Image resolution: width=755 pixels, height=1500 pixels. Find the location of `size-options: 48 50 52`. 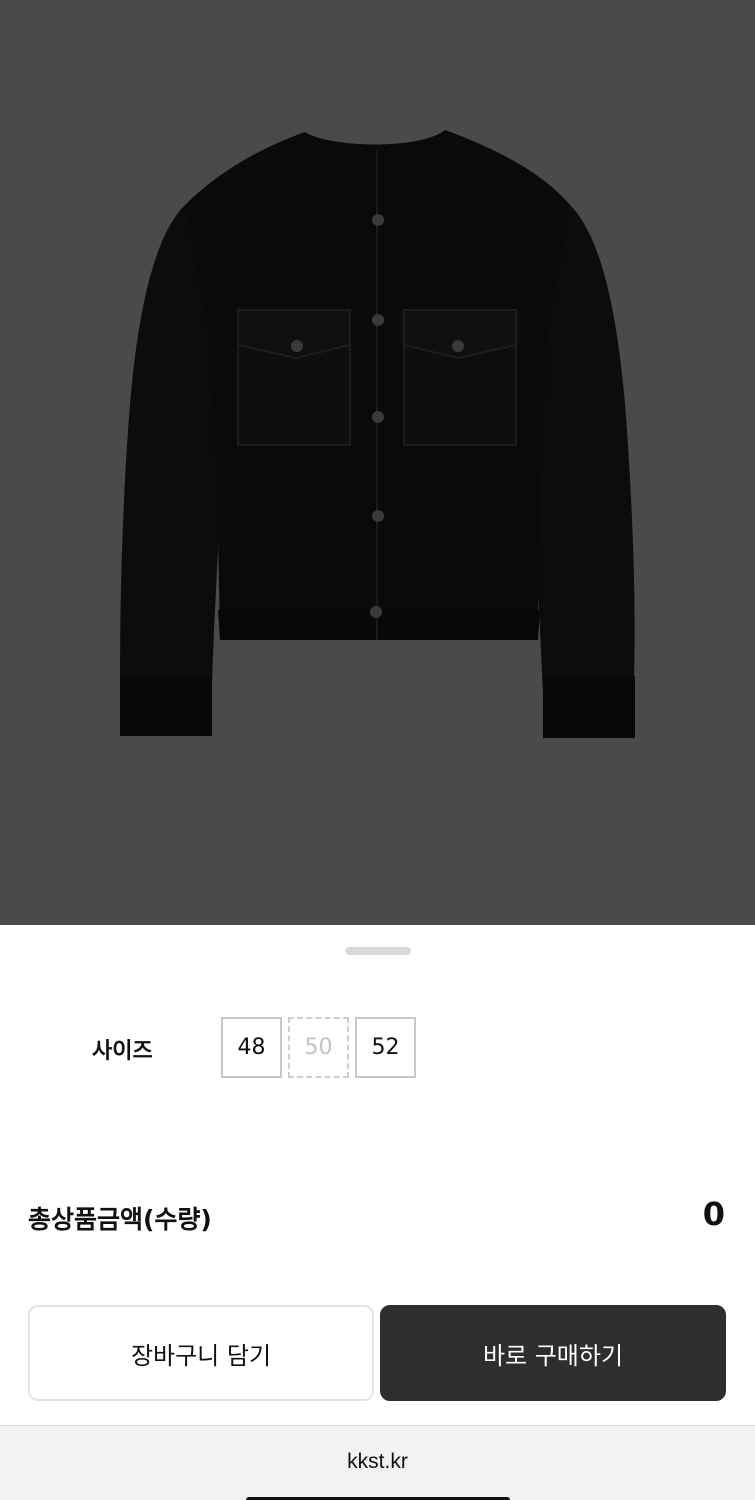

size-options: 48 50 52 is located at coordinates (318, 1047).